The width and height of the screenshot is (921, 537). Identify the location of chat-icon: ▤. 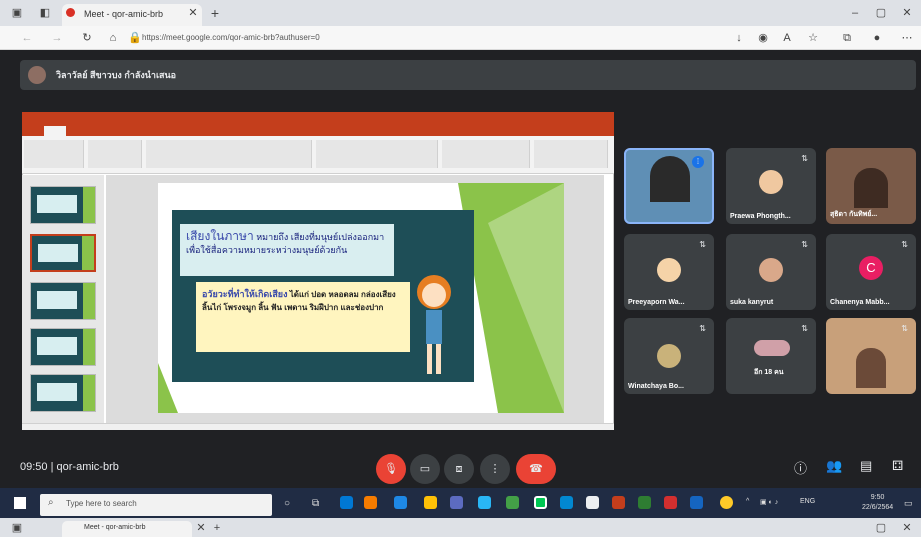
(866, 466).